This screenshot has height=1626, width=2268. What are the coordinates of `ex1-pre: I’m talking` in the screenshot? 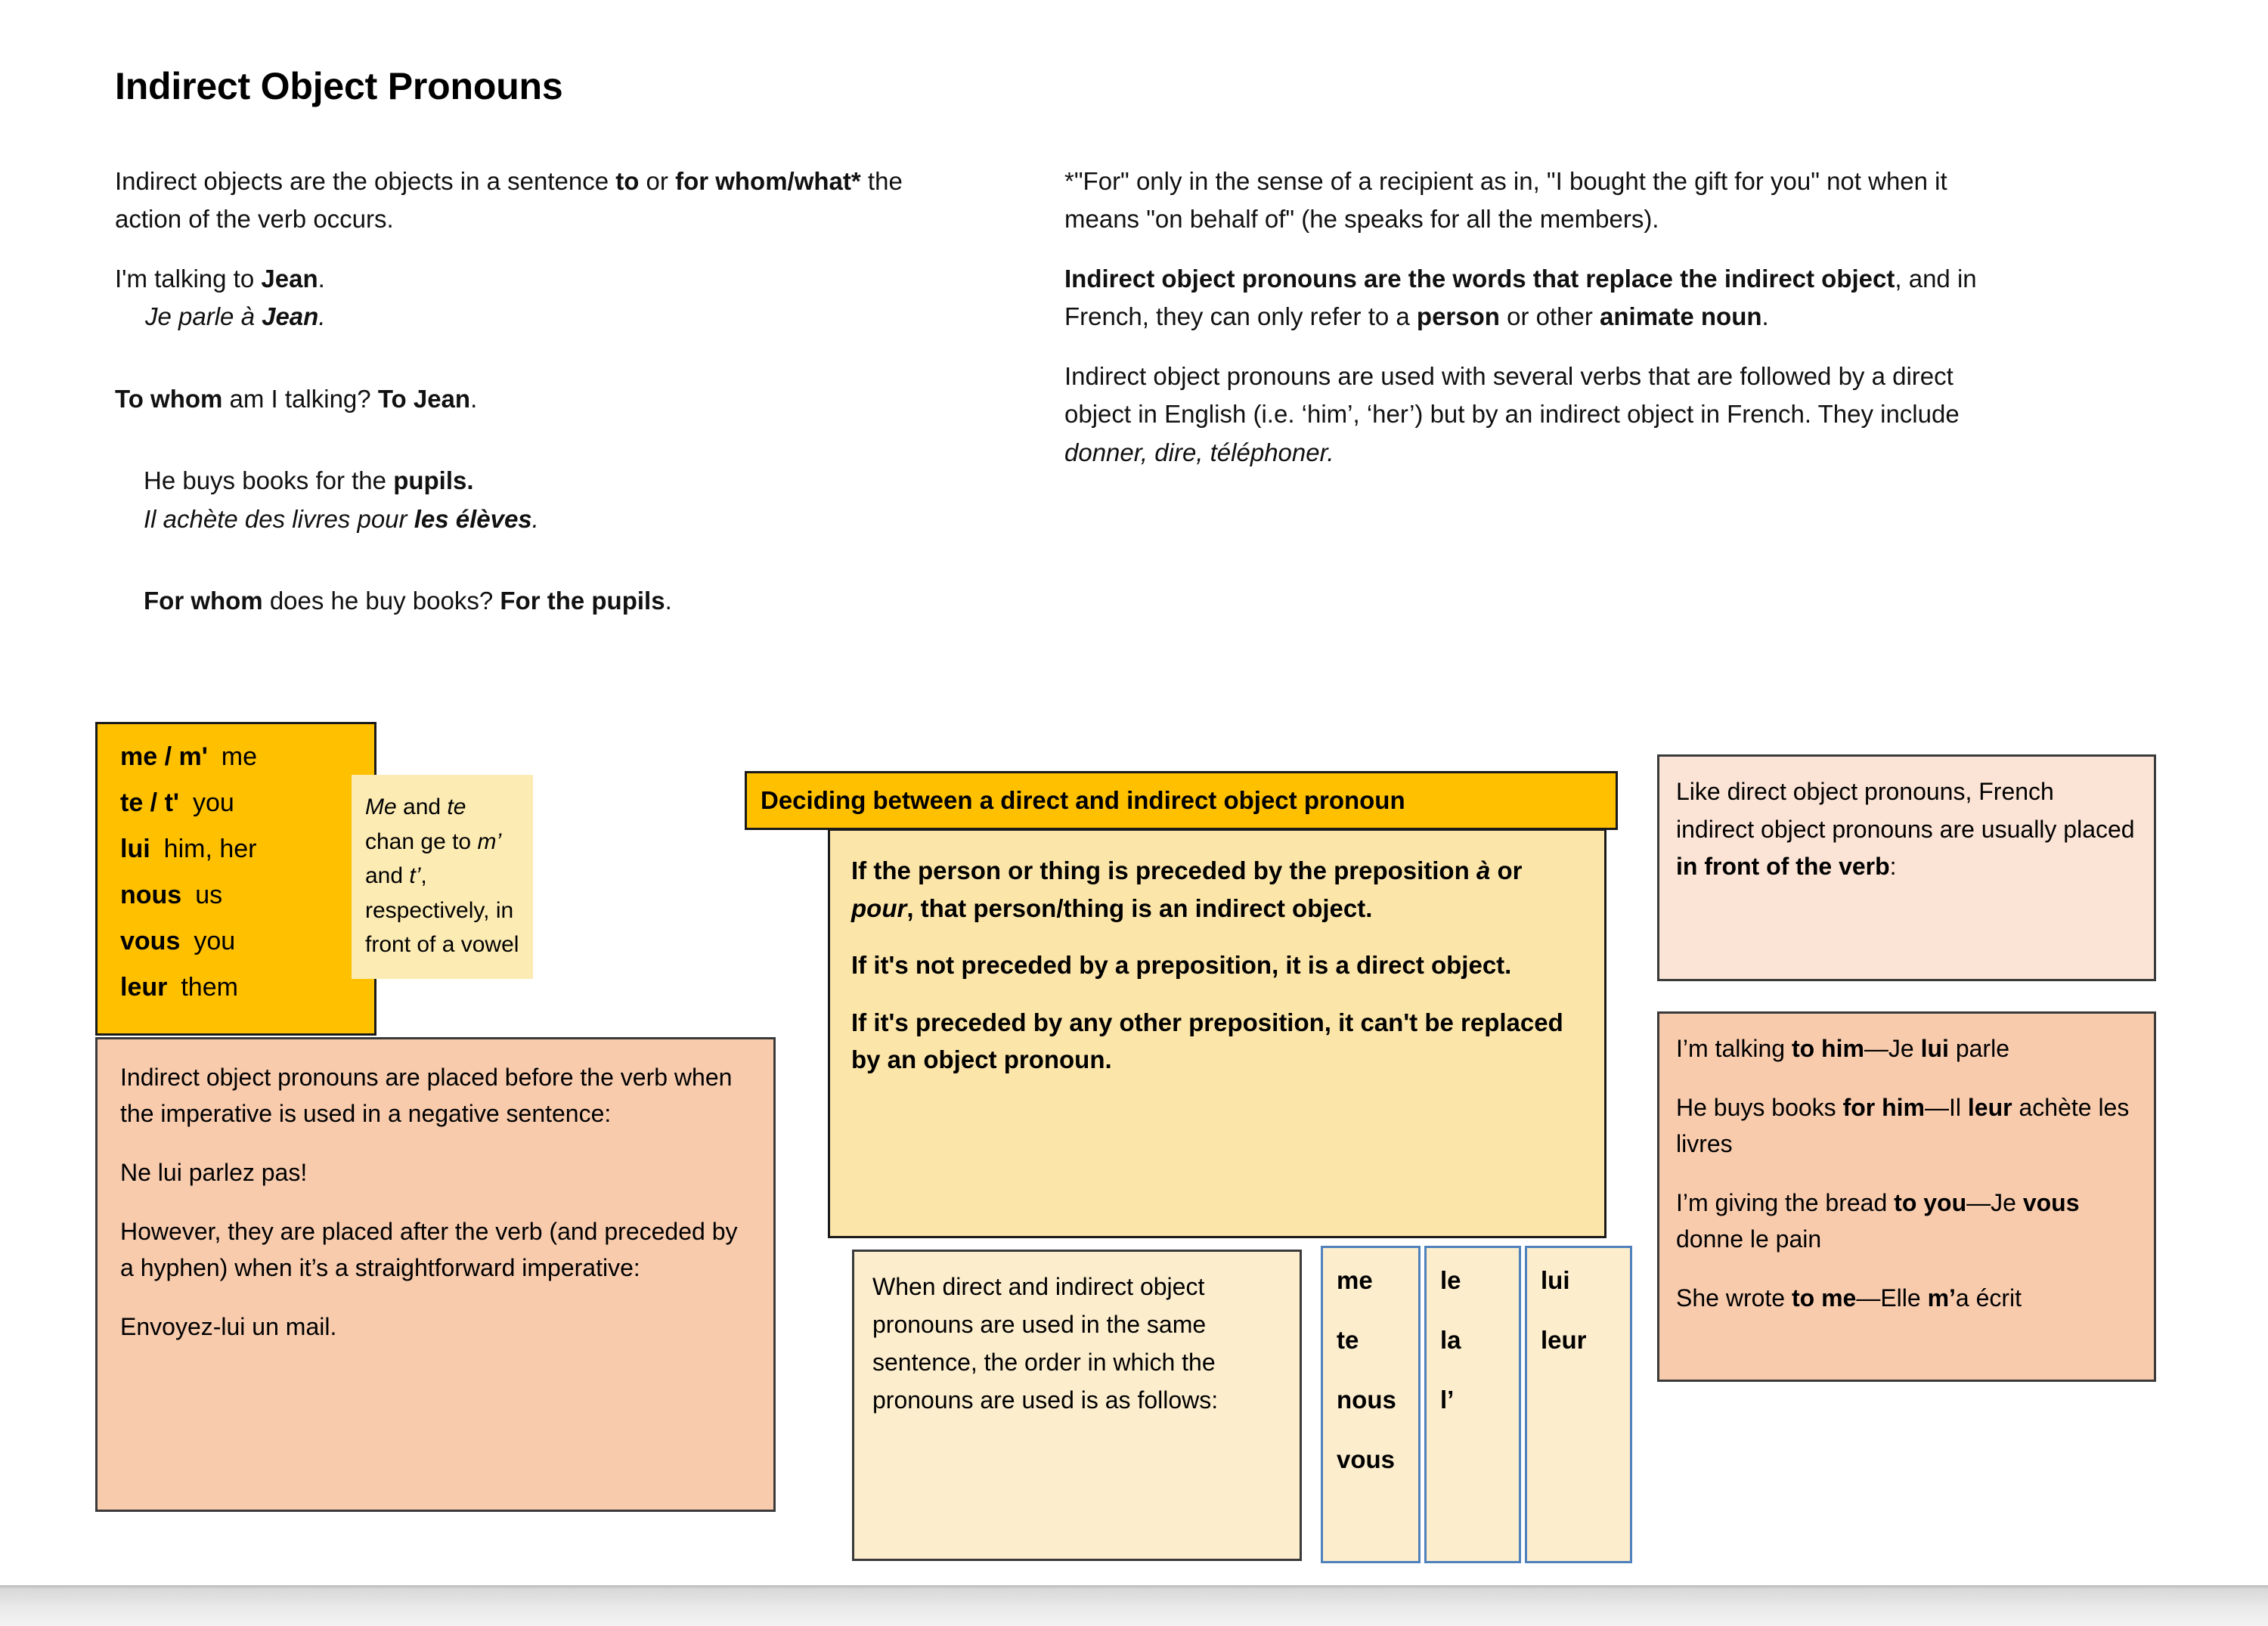 It's located at (1734, 1048).